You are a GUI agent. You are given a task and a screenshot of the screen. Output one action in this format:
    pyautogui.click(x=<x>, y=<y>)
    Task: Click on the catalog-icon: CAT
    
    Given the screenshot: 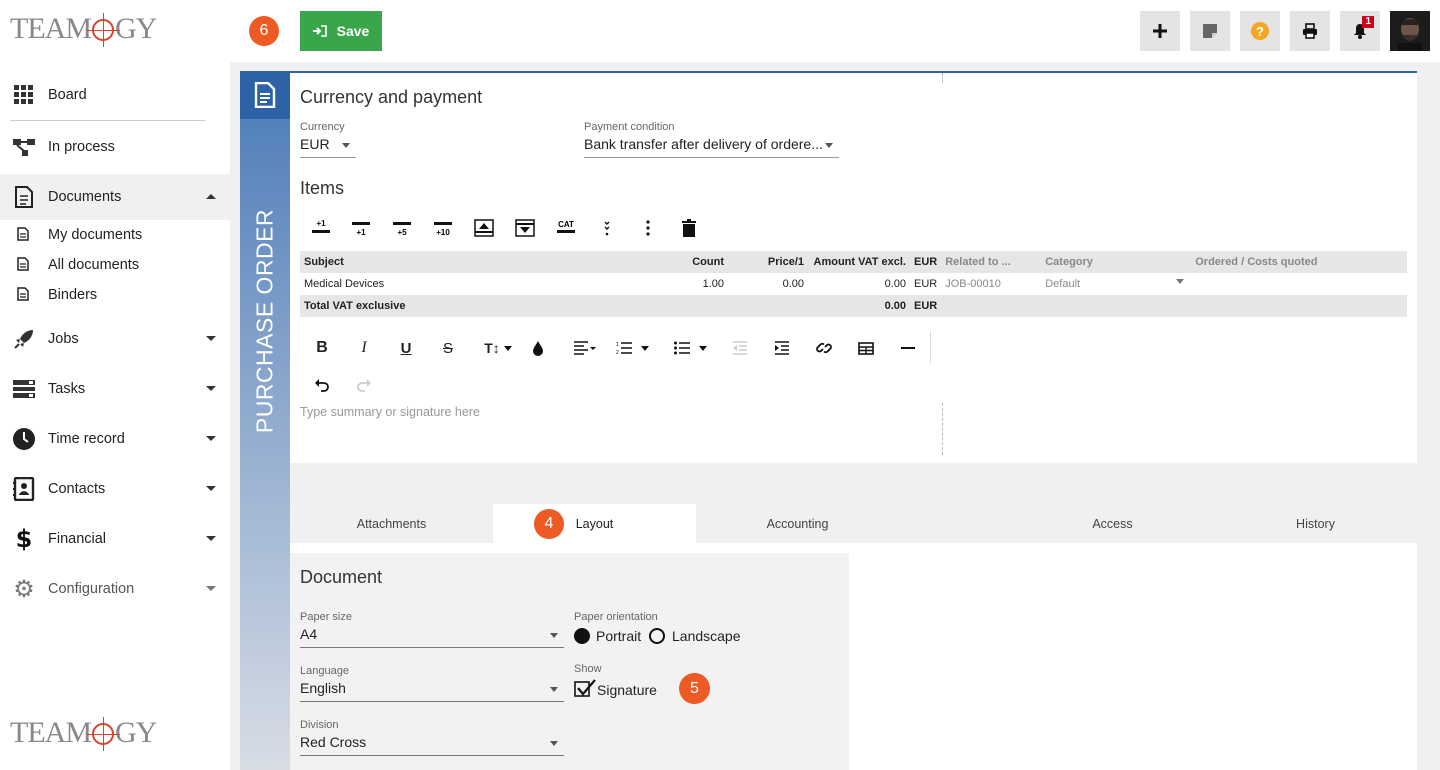 What is the action you would take?
    pyautogui.click(x=566, y=226)
    